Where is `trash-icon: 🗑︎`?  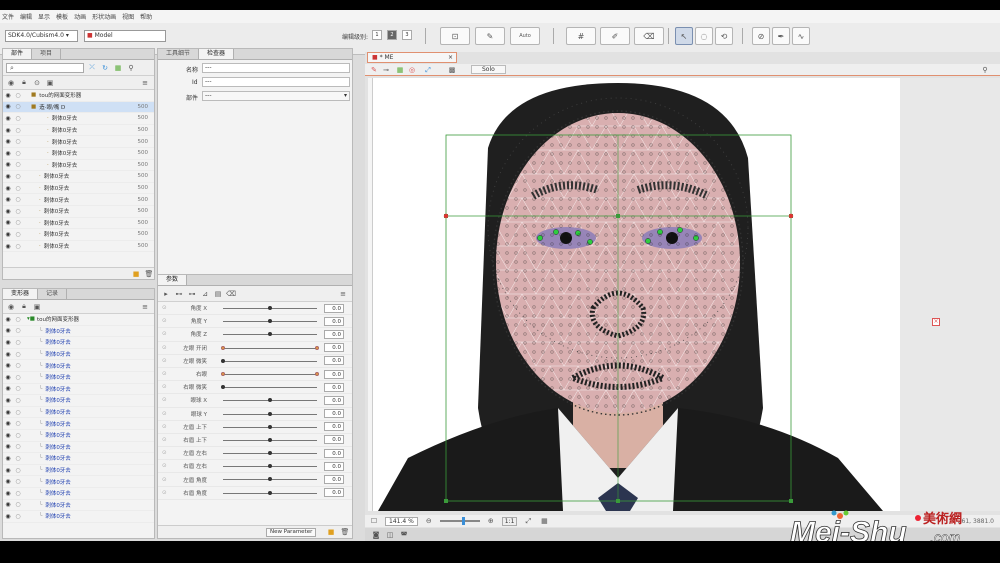
trash-icon: 🗑︎ is located at coordinates (345, 532).